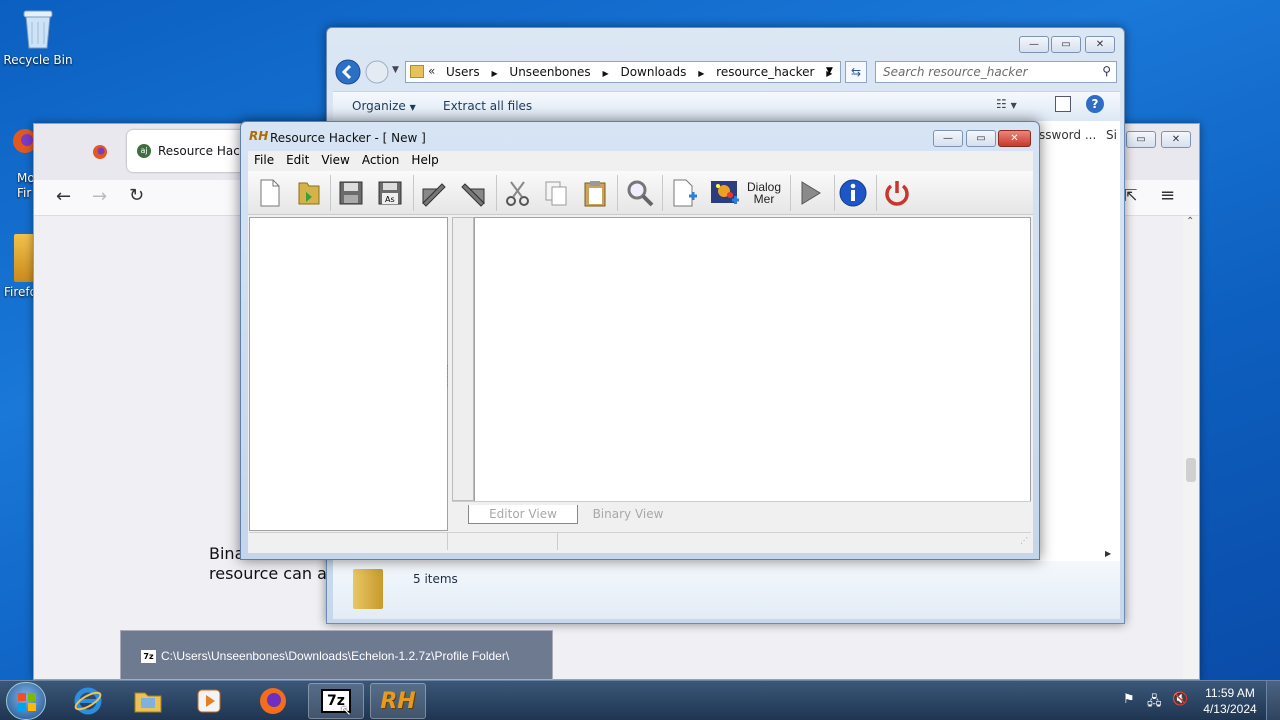  Describe the element at coordinates (384, 106) in the screenshot. I see `organize-button: Organize ▼` at that location.